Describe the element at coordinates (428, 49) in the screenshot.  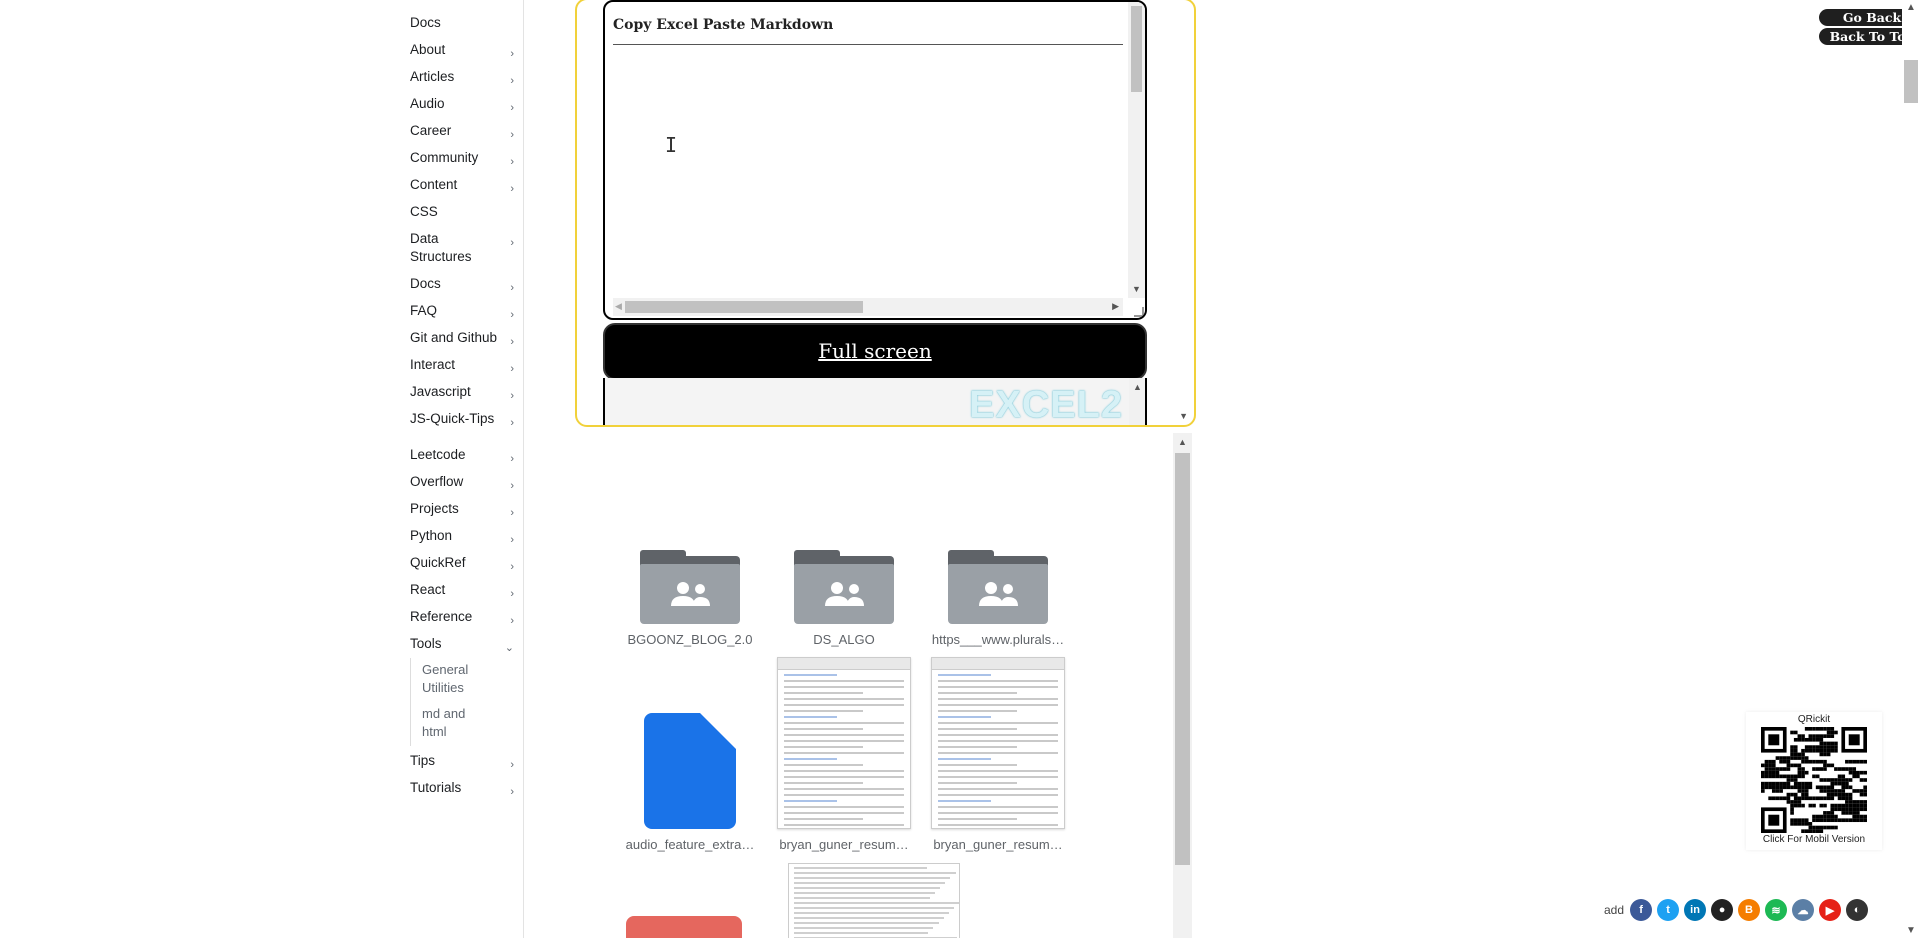
I see `sidebar-item-label: About` at that location.